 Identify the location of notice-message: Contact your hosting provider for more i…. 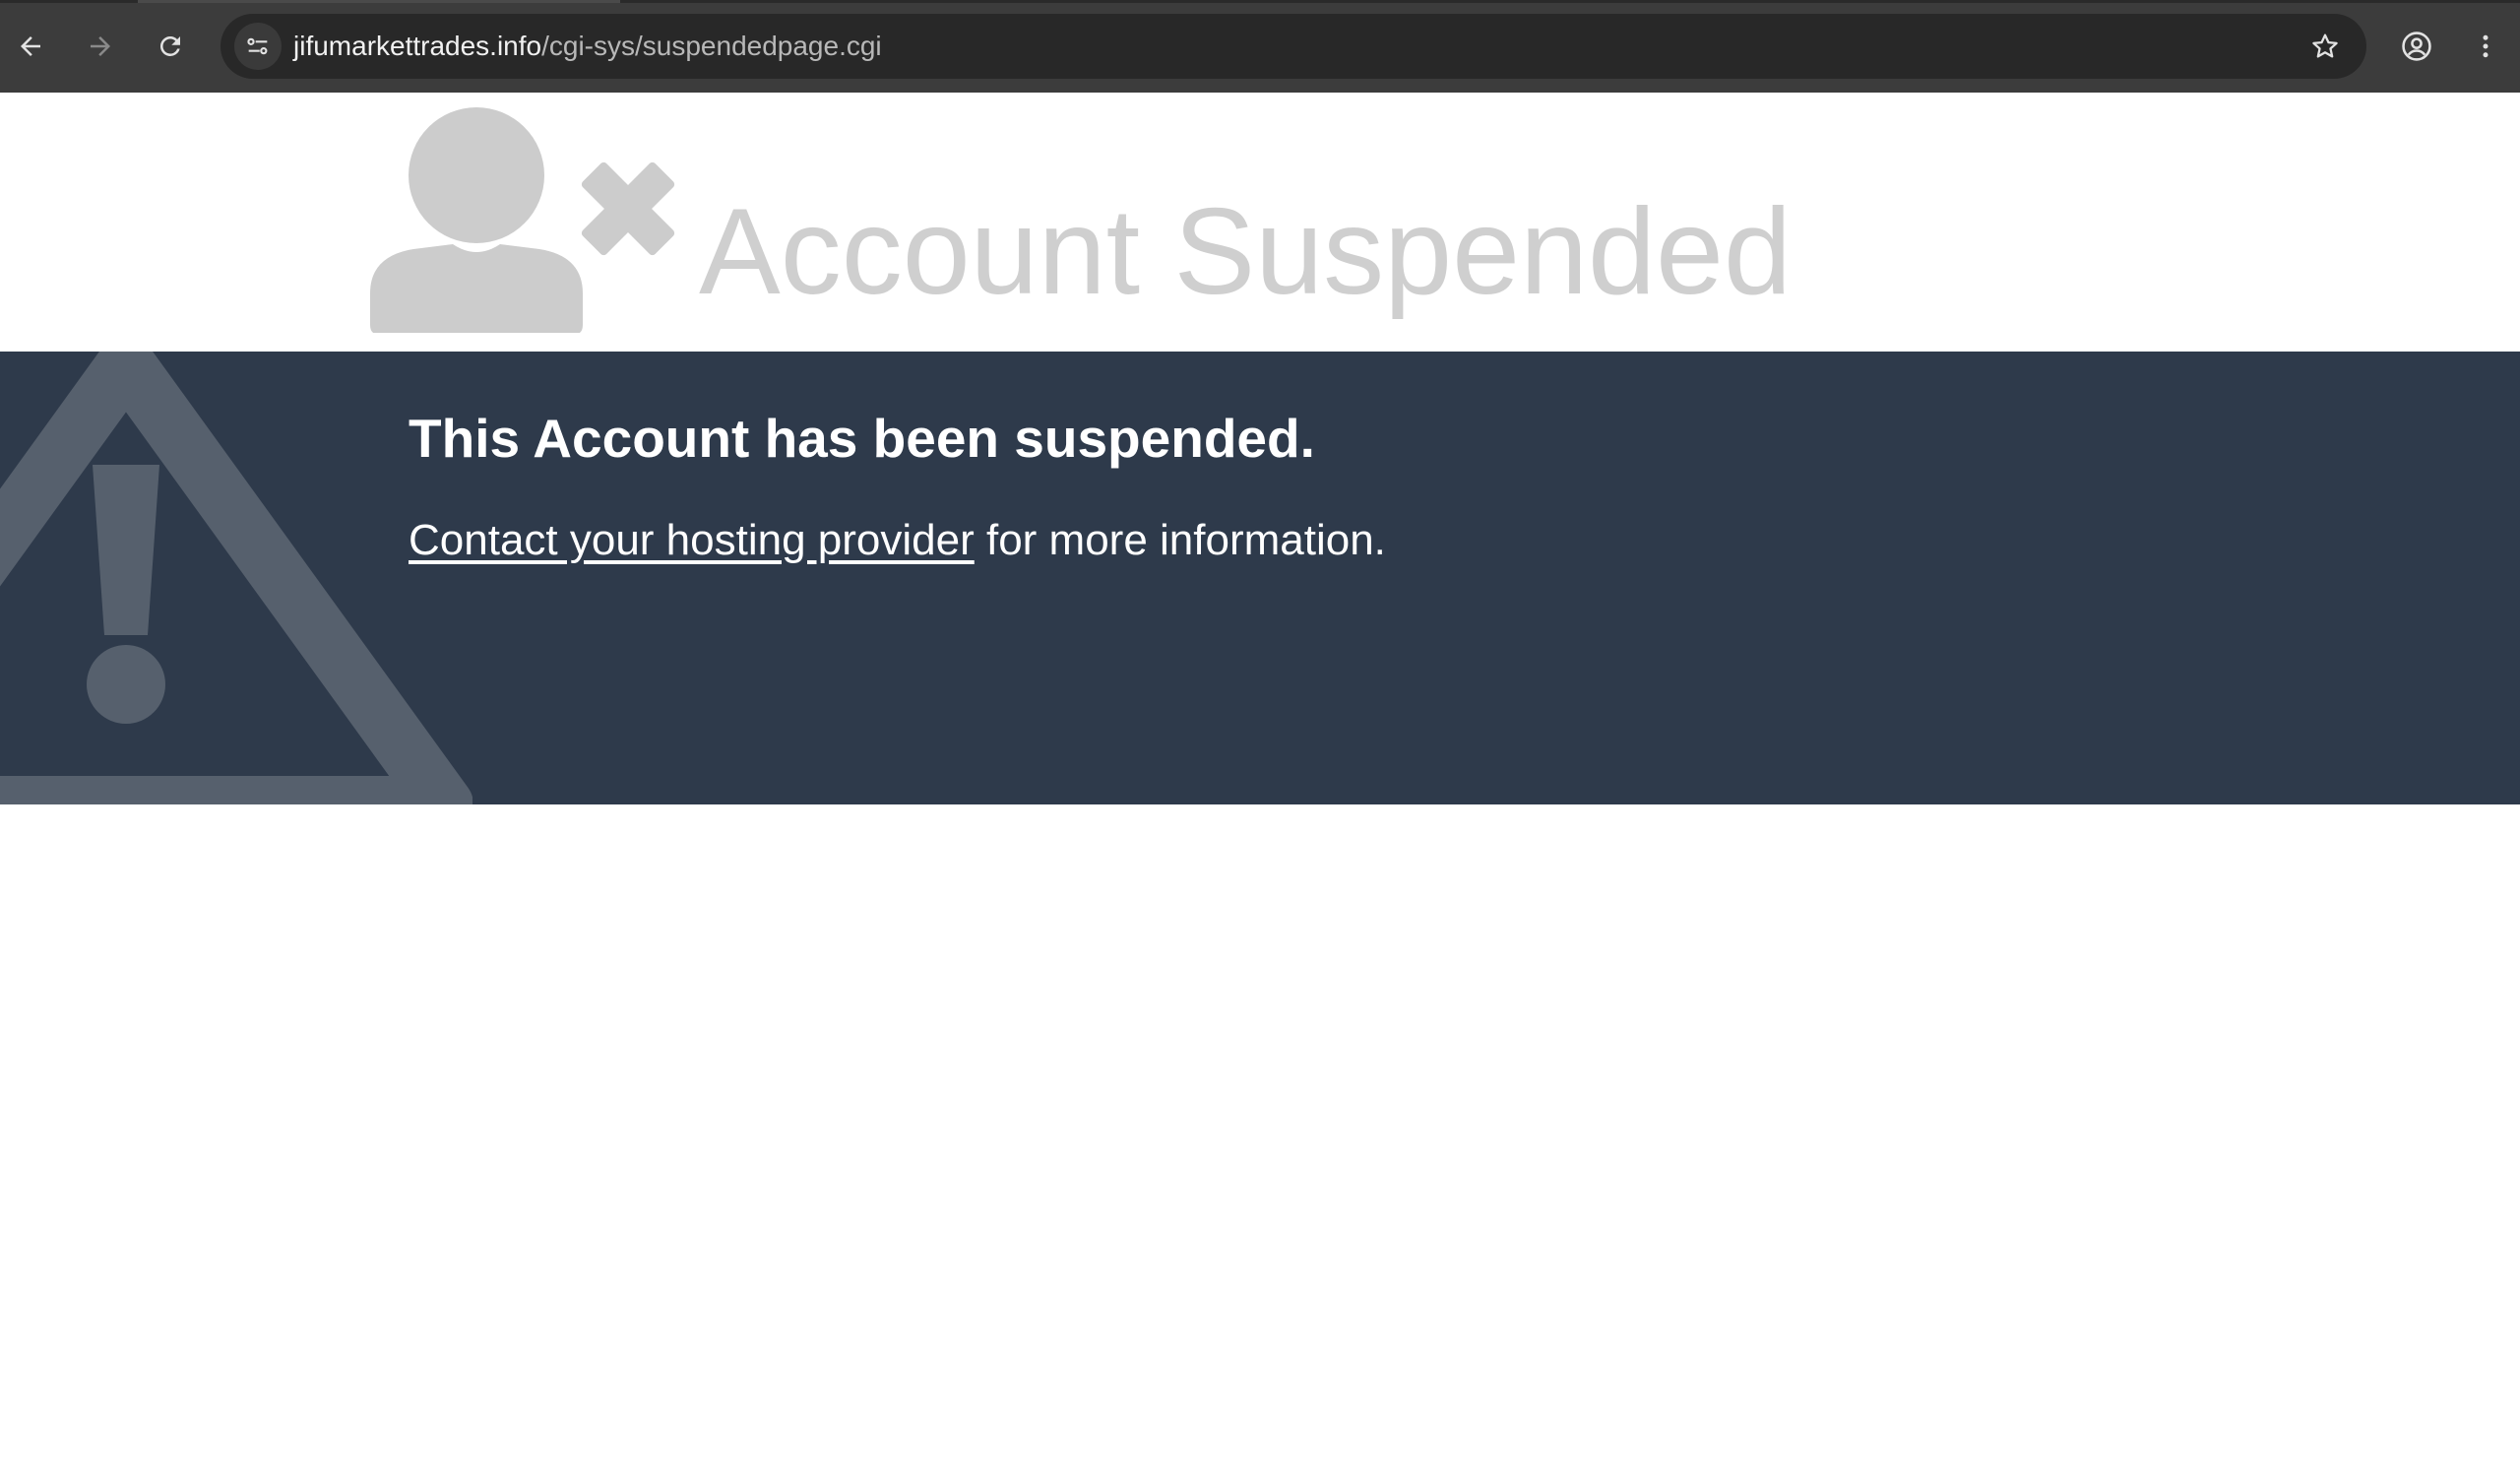
(897, 541).